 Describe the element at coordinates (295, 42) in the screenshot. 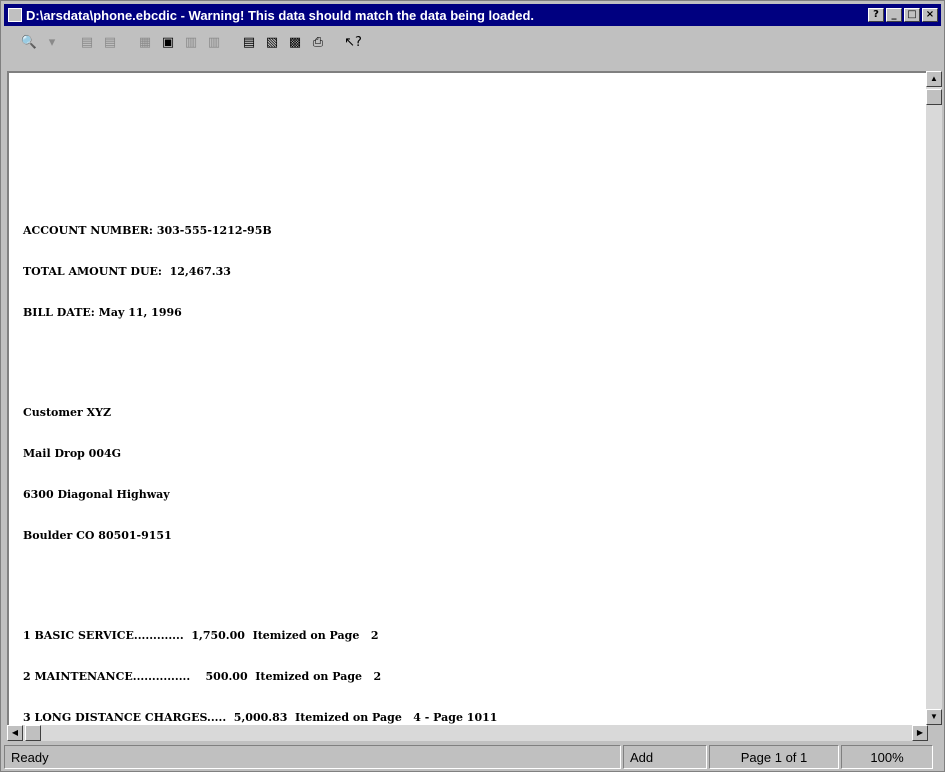

I see `options-icon: ▩` at that location.